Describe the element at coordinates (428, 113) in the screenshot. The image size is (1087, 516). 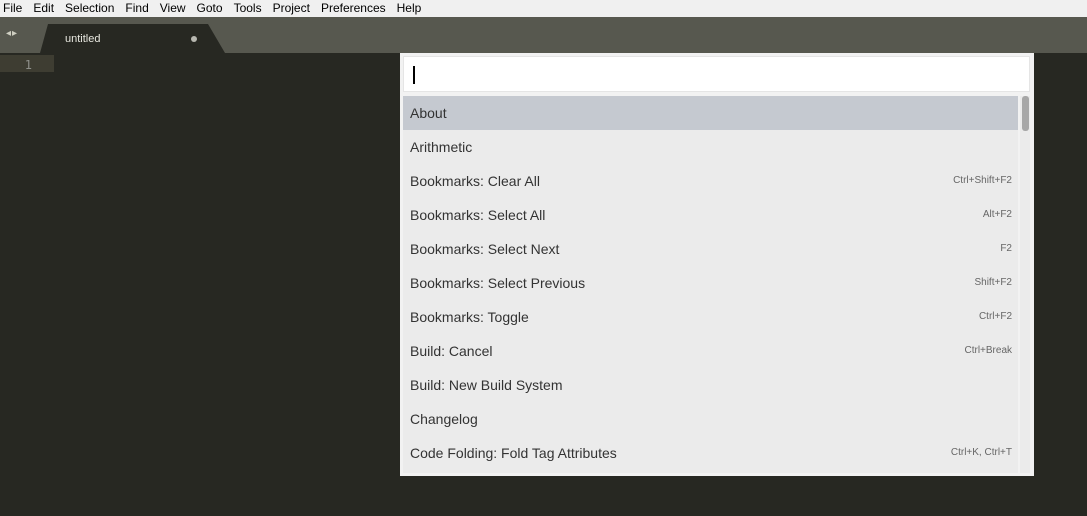
I see `command-label: About` at that location.